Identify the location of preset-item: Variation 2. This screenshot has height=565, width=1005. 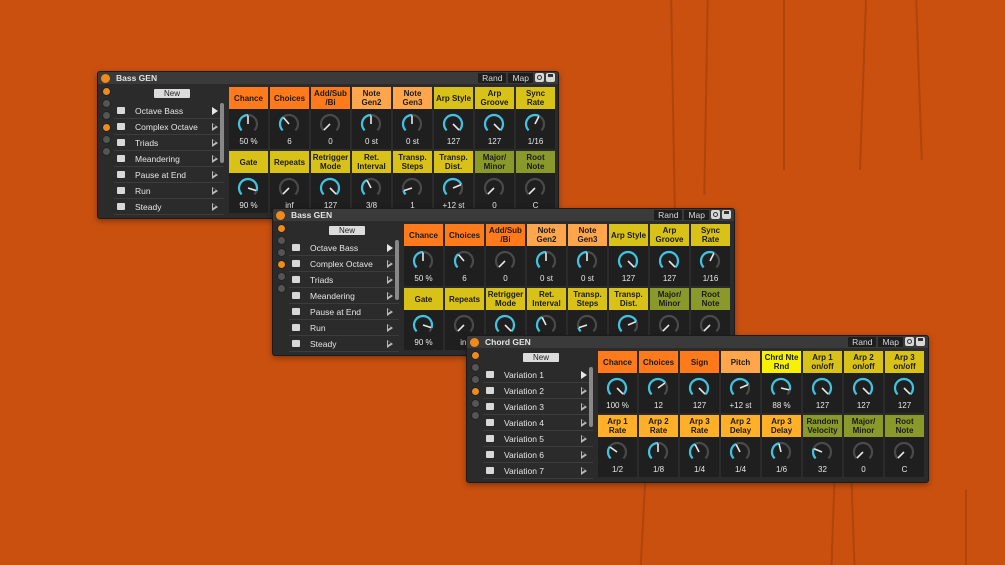
(538, 391).